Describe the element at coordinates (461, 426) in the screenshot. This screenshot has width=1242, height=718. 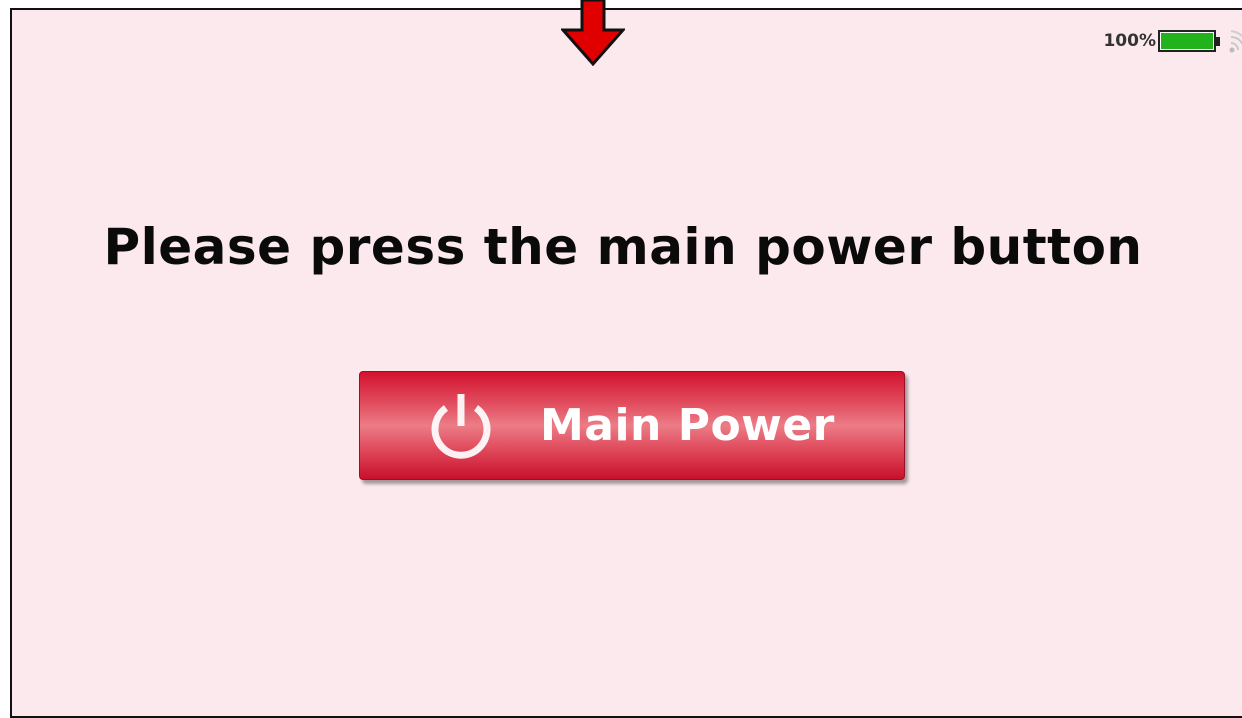
I see `power-icon` at that location.